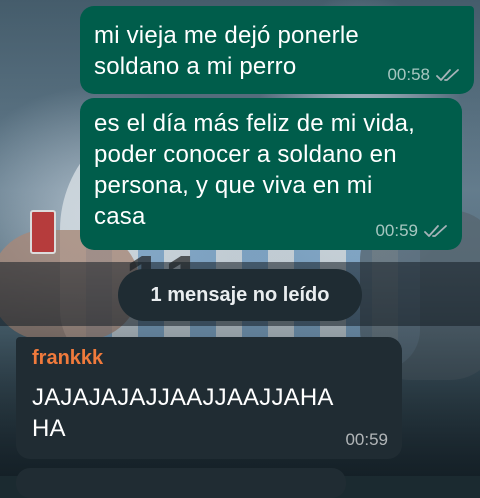 The width and height of the screenshot is (480, 498). Describe the element at coordinates (226, 35) in the screenshot. I see `message-line: mi vieja me dejó ponerle` at that location.